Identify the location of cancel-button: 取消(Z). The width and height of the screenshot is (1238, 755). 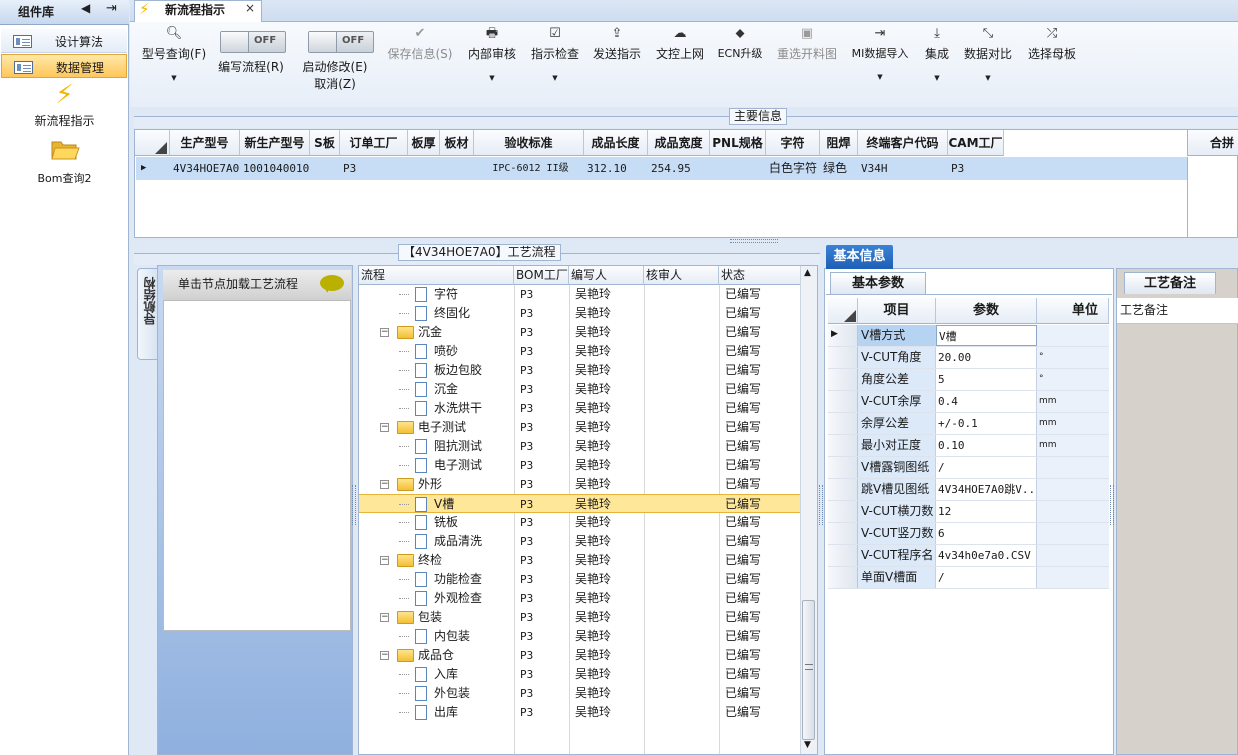
(335, 83).